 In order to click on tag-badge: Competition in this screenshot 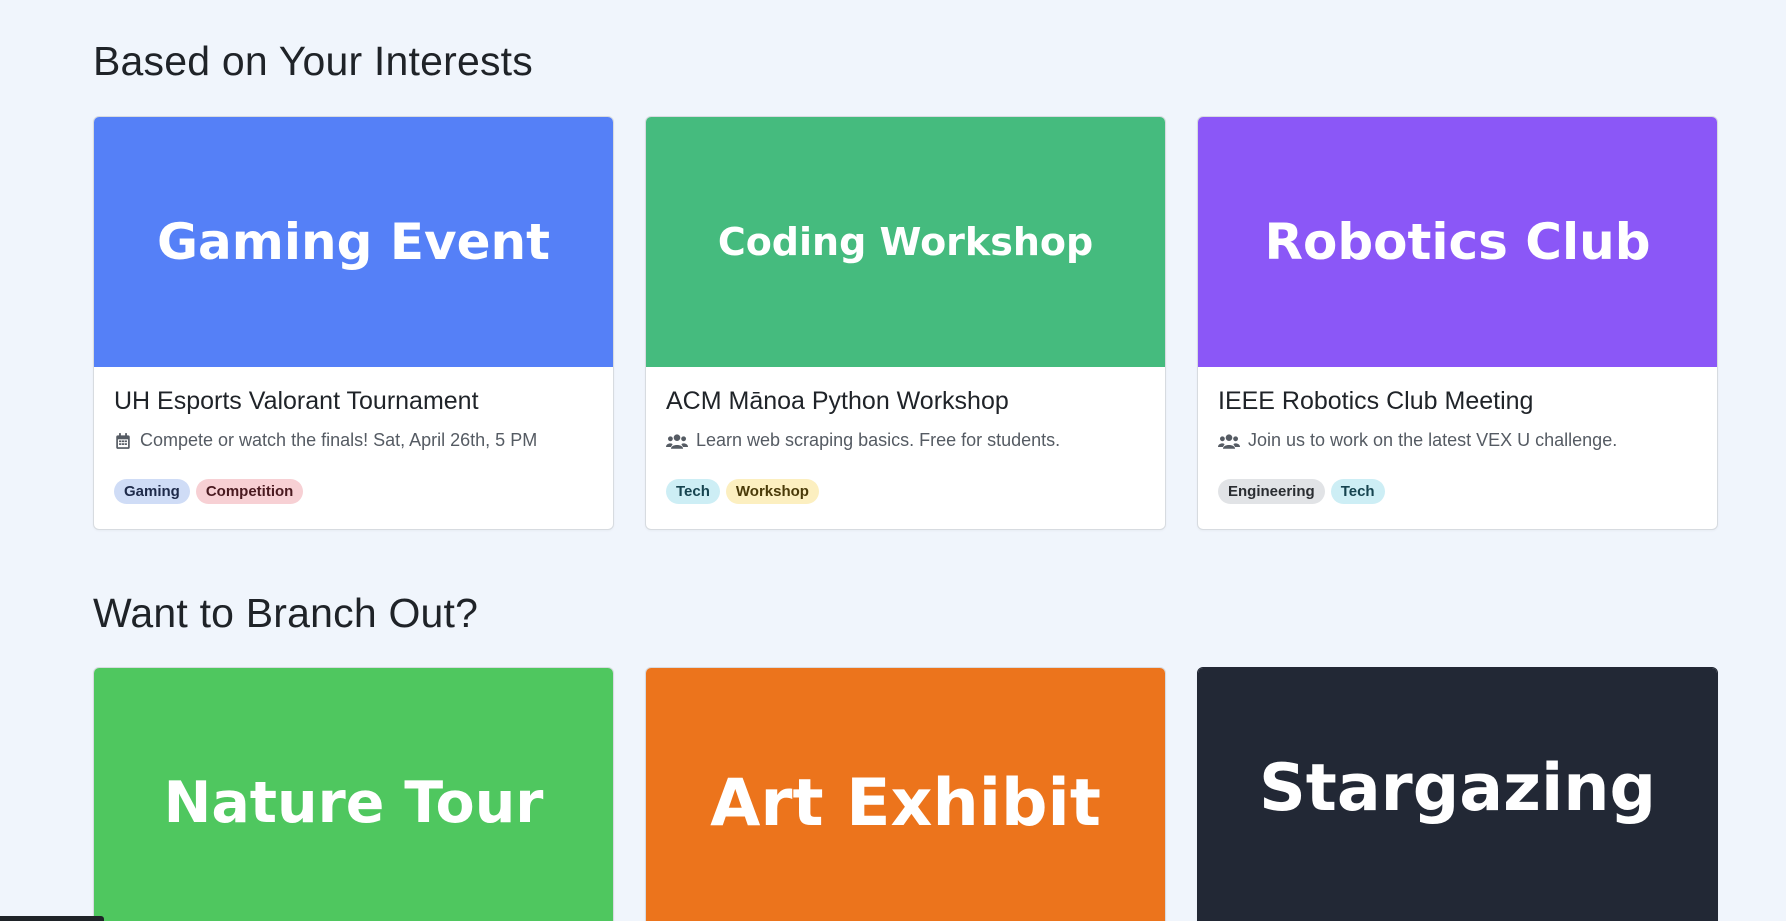, I will do `click(249, 491)`.